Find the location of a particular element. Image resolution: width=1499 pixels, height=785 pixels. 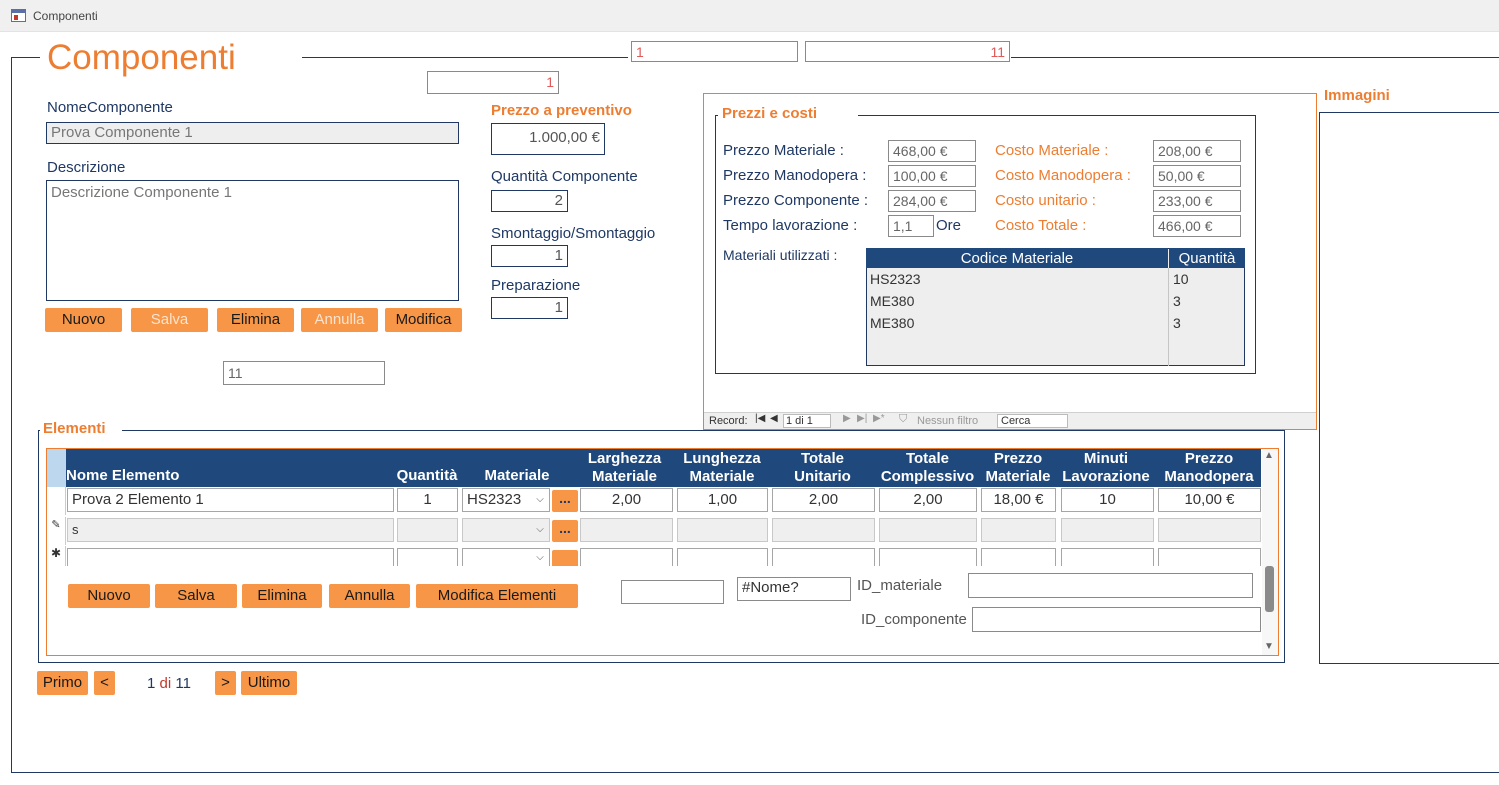

prezzo-preventivo-input: 1.000,00 € is located at coordinates (548, 139).